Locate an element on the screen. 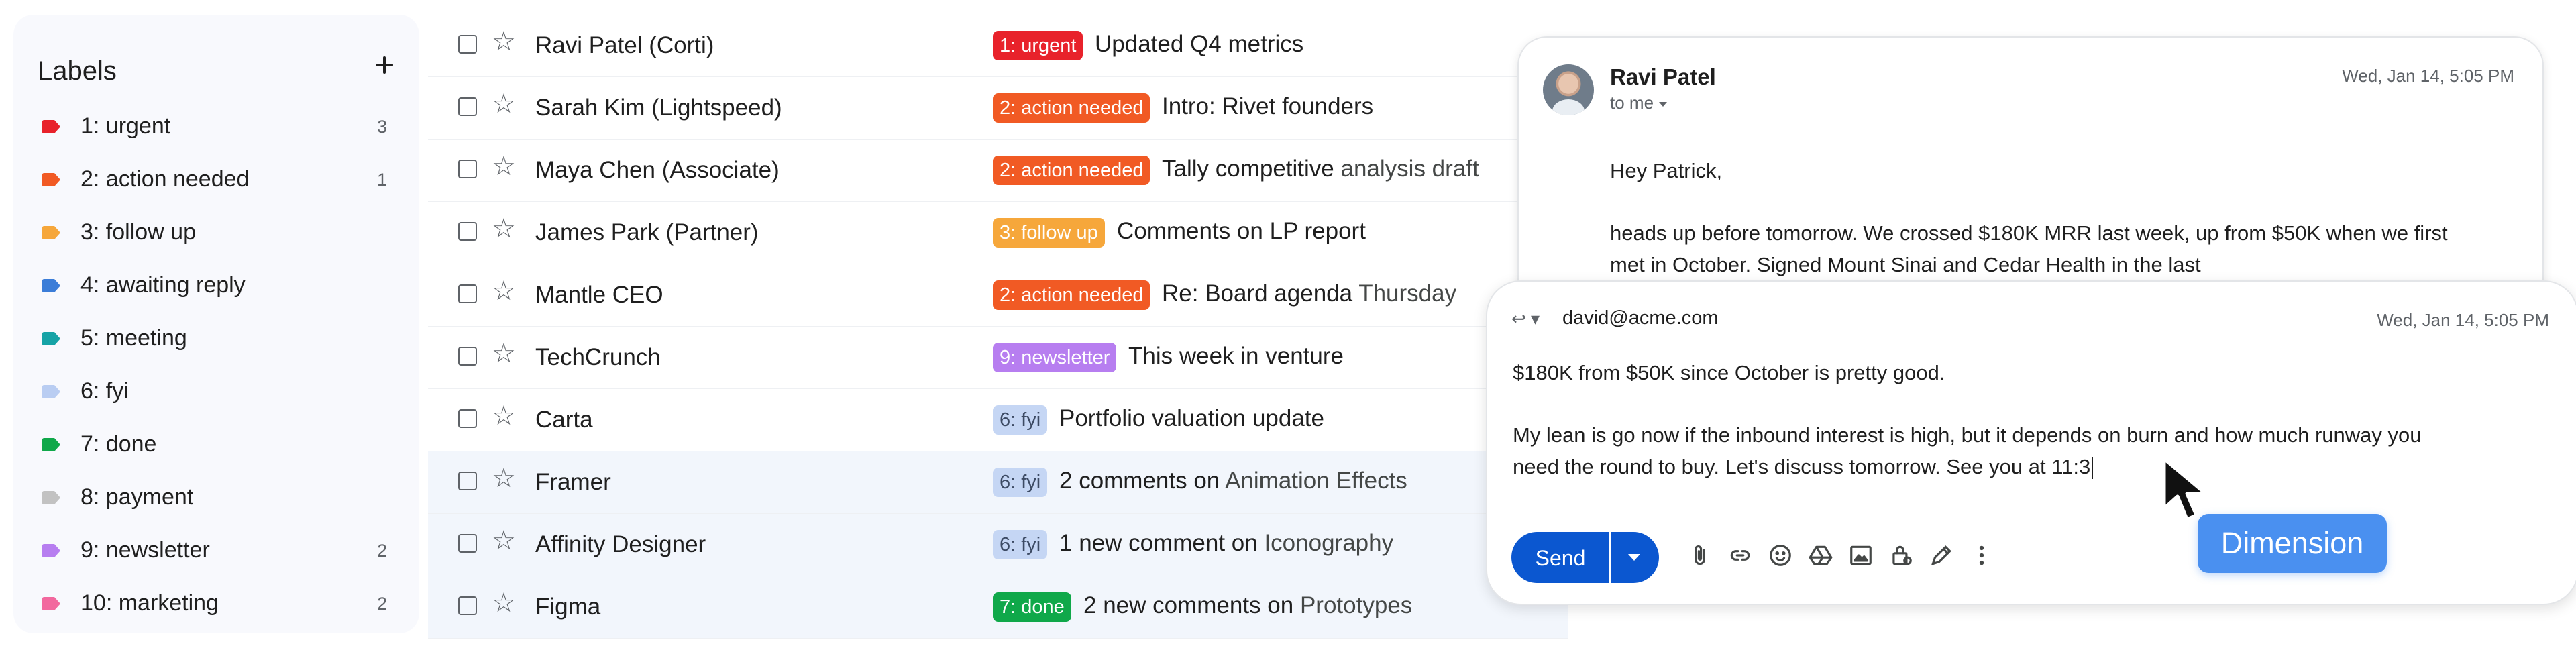  sidebar-label-item: 3: follow up is located at coordinates (216, 233).